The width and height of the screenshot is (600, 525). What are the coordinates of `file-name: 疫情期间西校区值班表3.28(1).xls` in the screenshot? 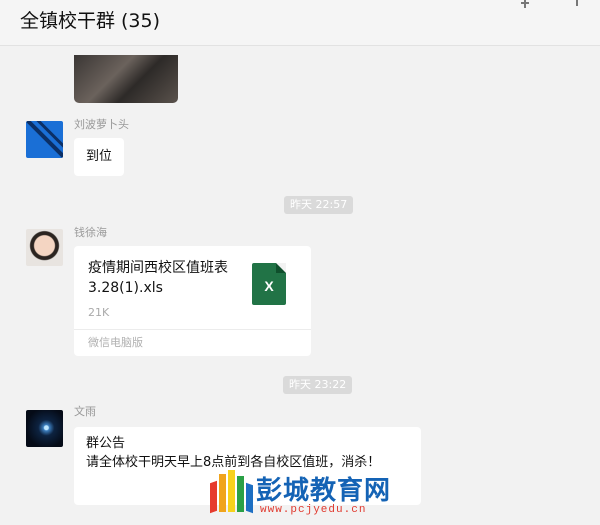 It's located at (158, 278).